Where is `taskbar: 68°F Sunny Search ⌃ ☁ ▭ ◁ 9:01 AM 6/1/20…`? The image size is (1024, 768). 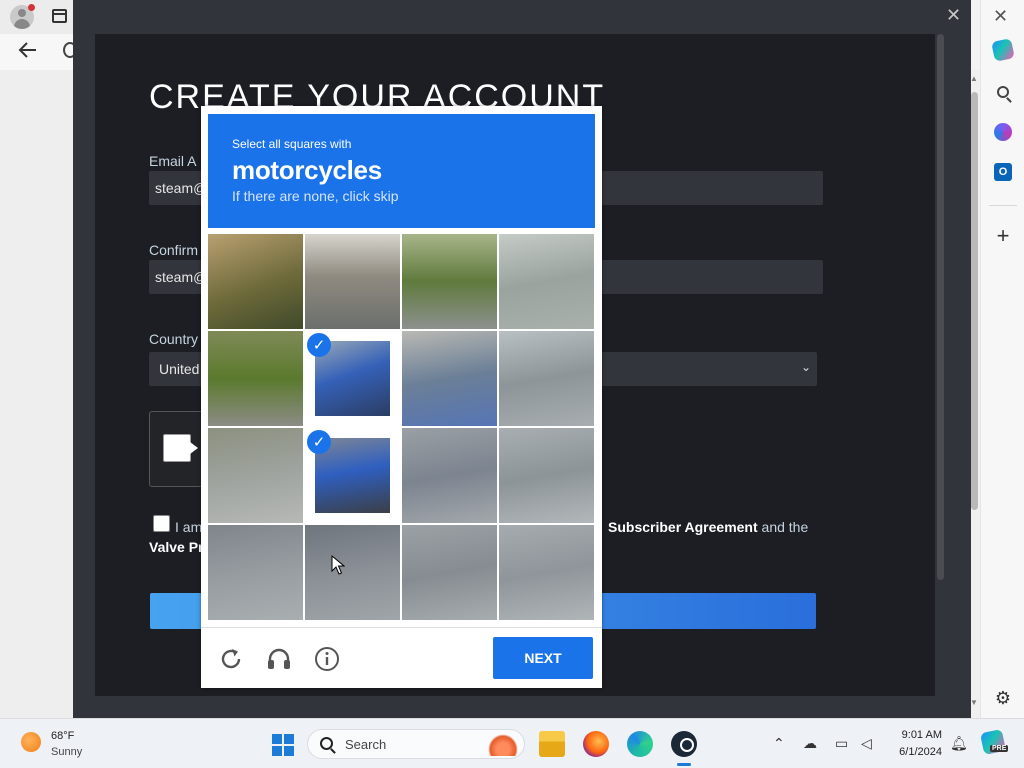 taskbar: 68°F Sunny Search ⌃ ☁ ▭ ◁ 9:01 AM 6/1/20… is located at coordinates (512, 743).